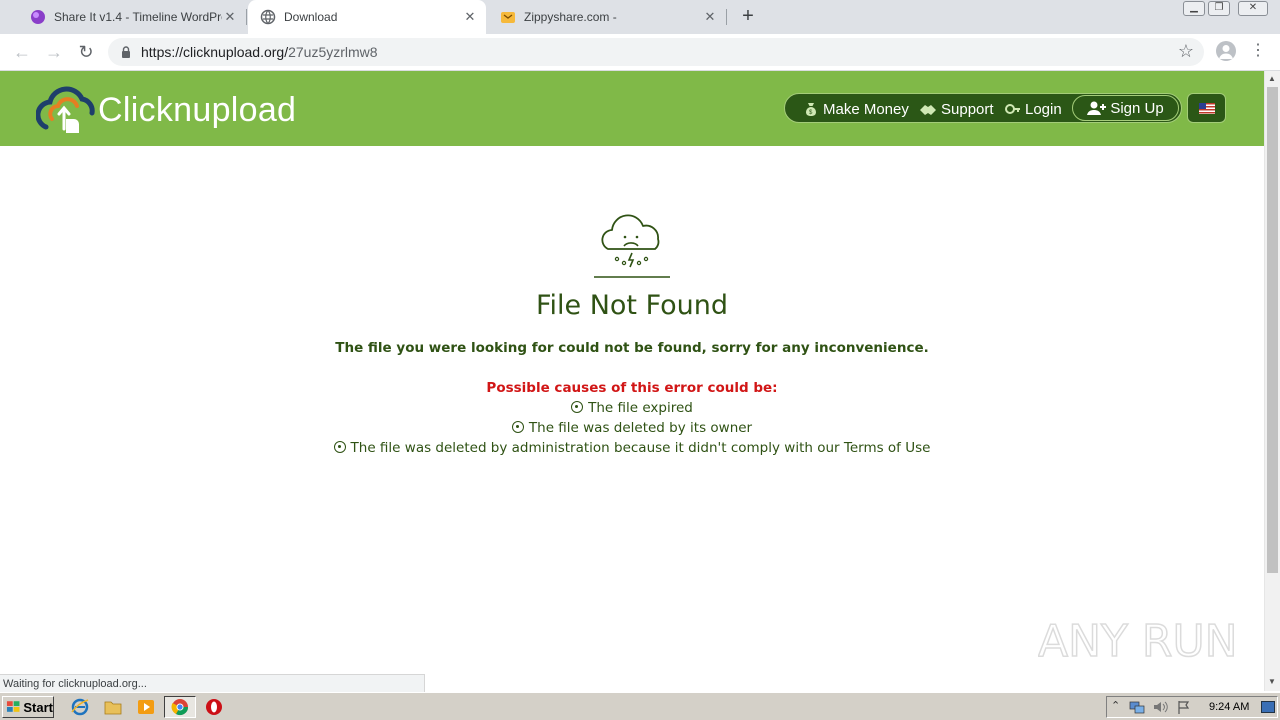 The image size is (1280, 720). Describe the element at coordinates (1194, 8) in the screenshot. I see `minimize-button: ▁` at that location.